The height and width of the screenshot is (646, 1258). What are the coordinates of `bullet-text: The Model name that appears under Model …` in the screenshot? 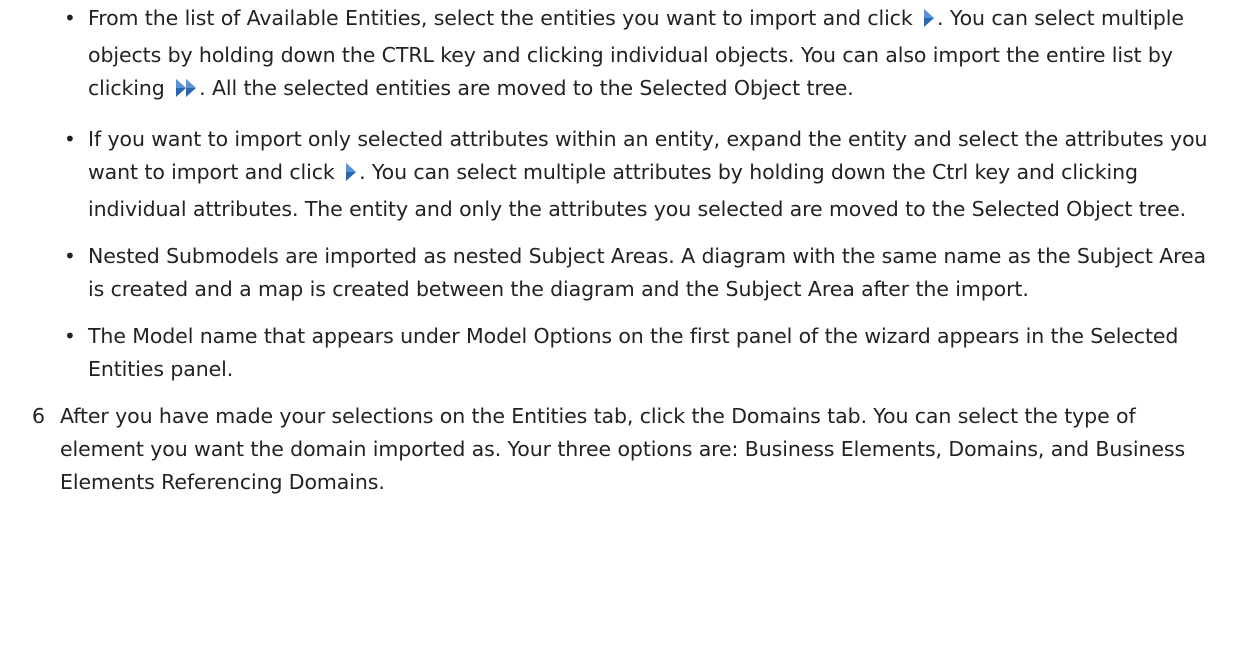 It's located at (633, 352).